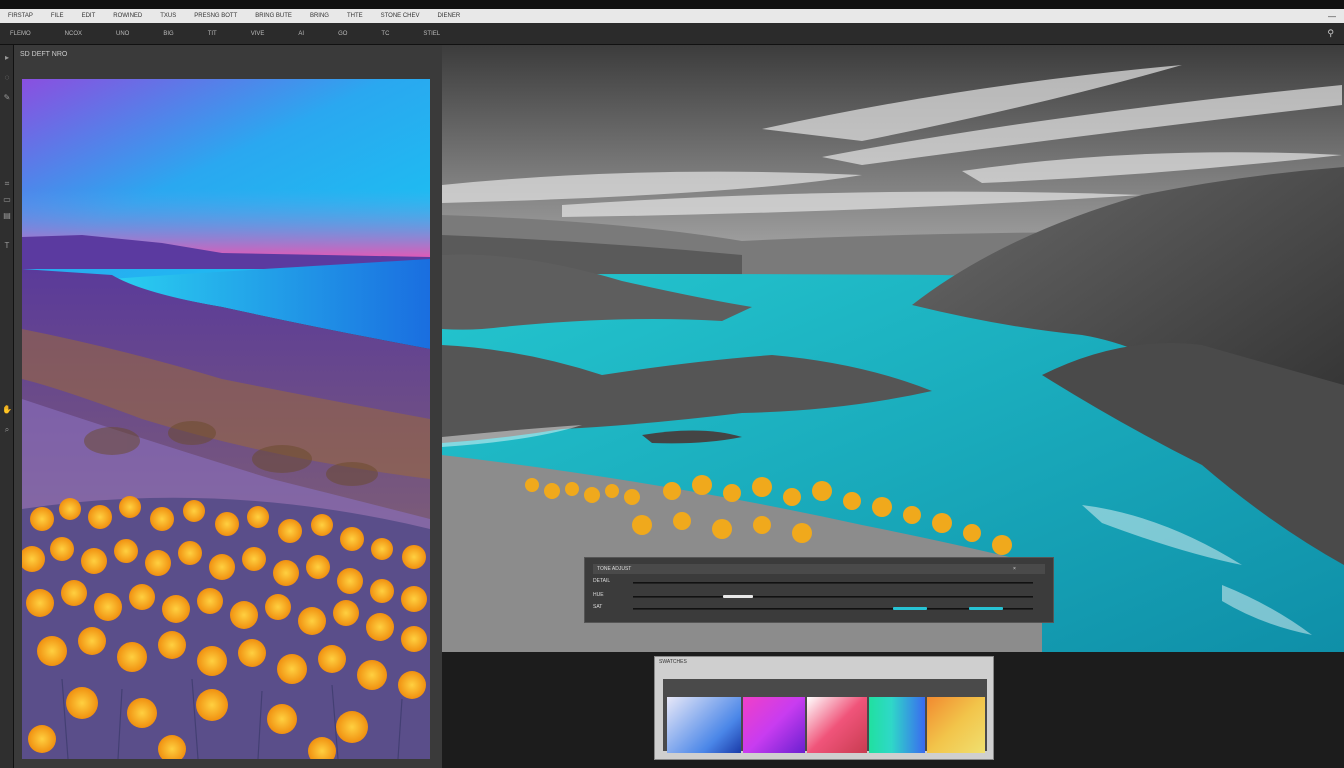 This screenshot has height=768, width=1344. Describe the element at coordinates (7, 430) in the screenshot. I see `zoom-tool-icon: ⌕` at that location.